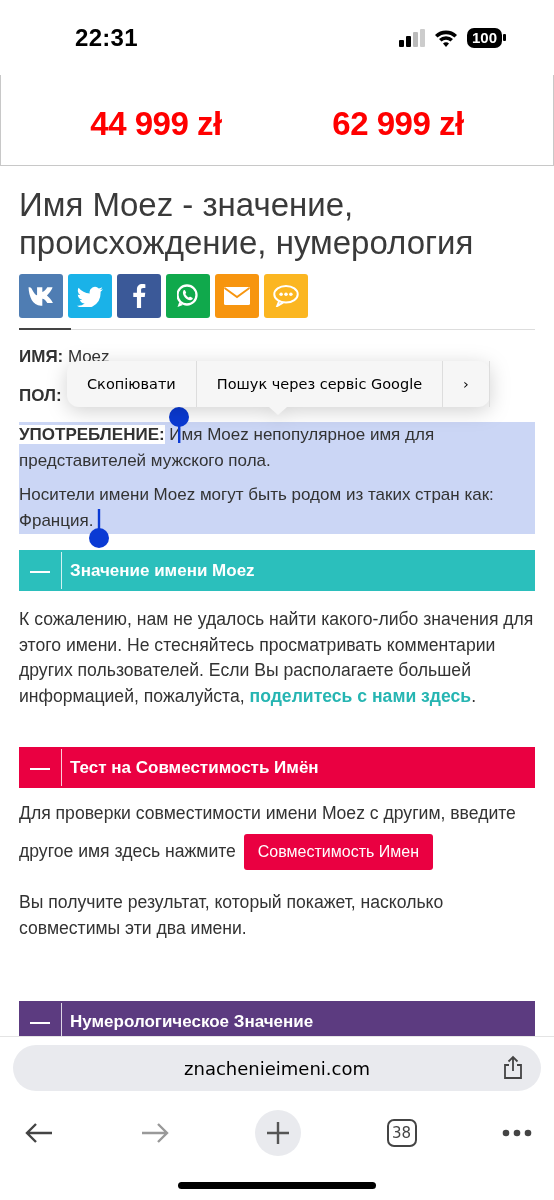  I want to click on clock: 22:31, so click(106, 37).